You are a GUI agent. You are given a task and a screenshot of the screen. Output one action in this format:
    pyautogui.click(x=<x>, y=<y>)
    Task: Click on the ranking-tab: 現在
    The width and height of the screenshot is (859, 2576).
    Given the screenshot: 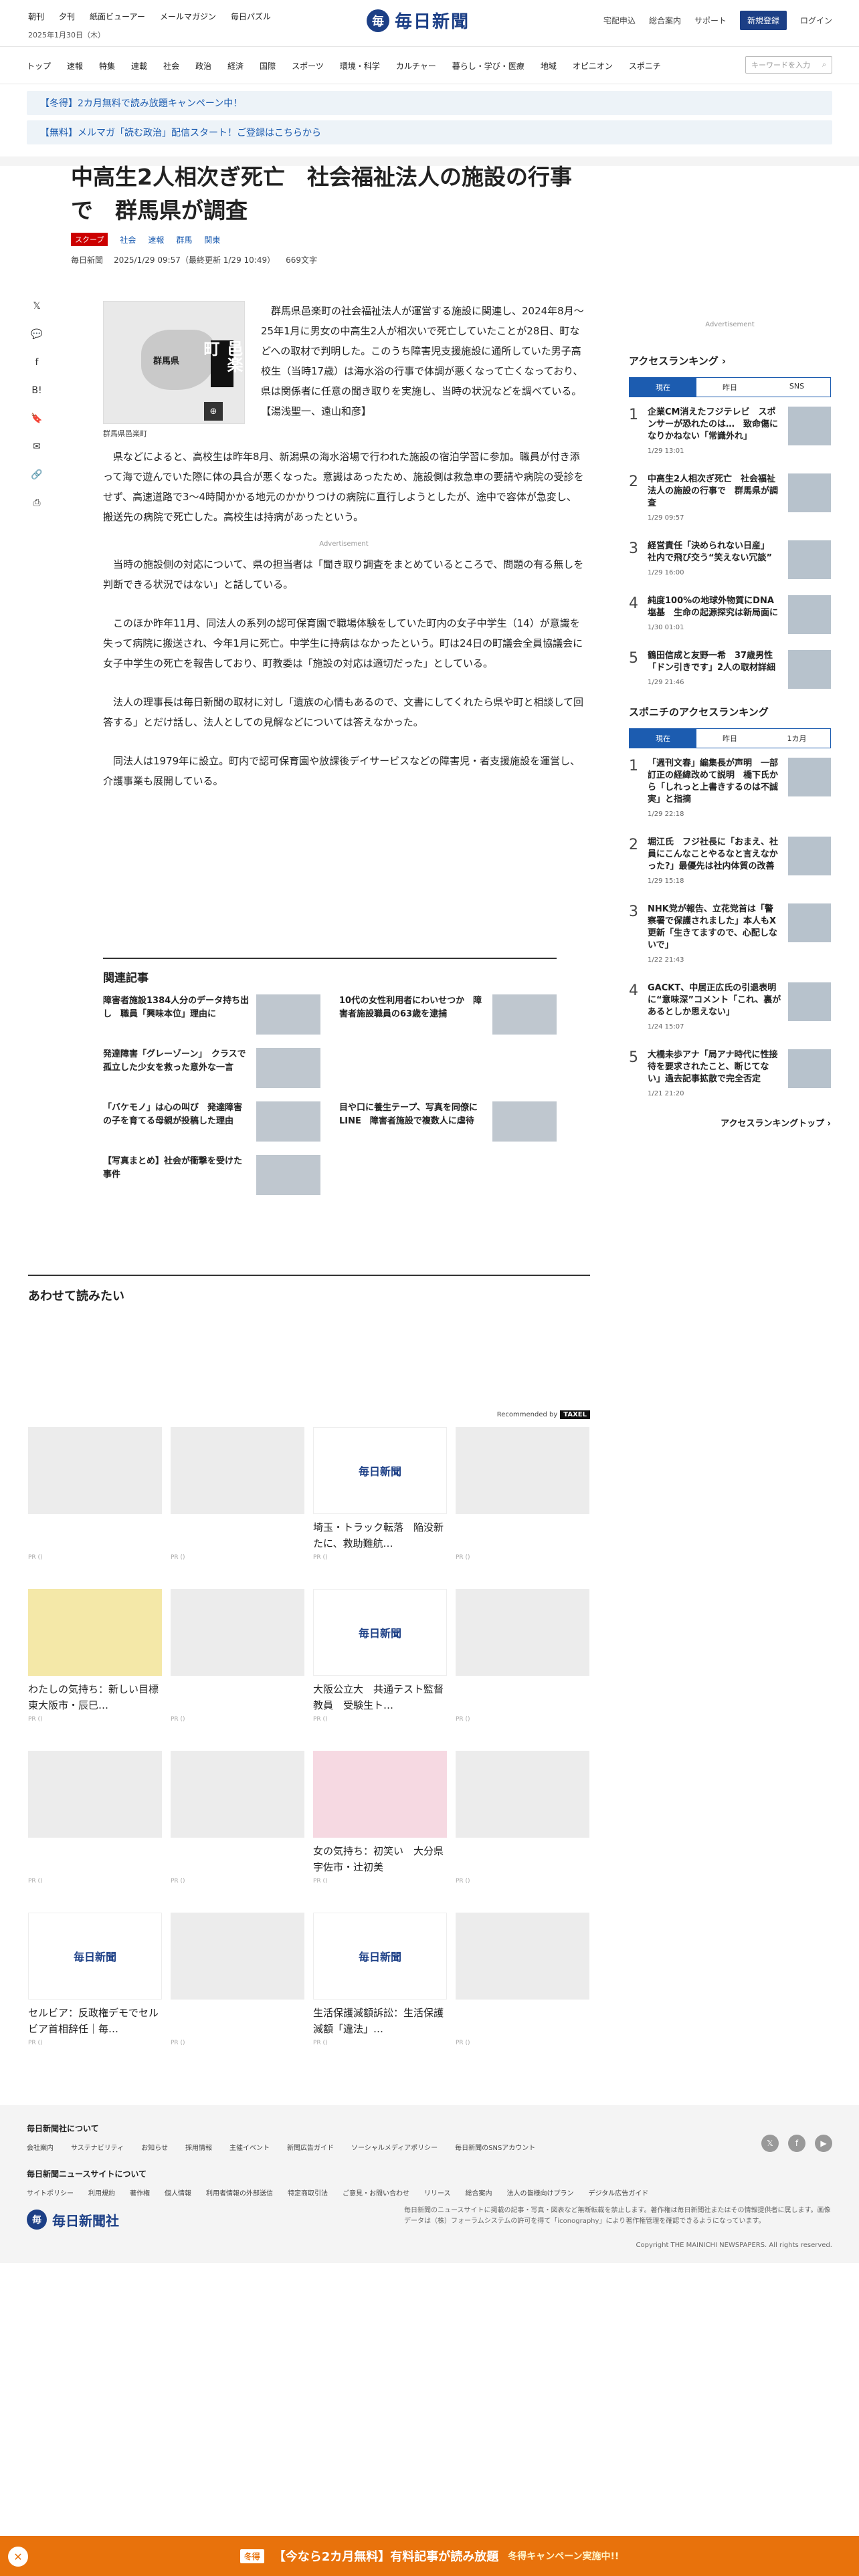 What is the action you would take?
    pyautogui.click(x=663, y=388)
    